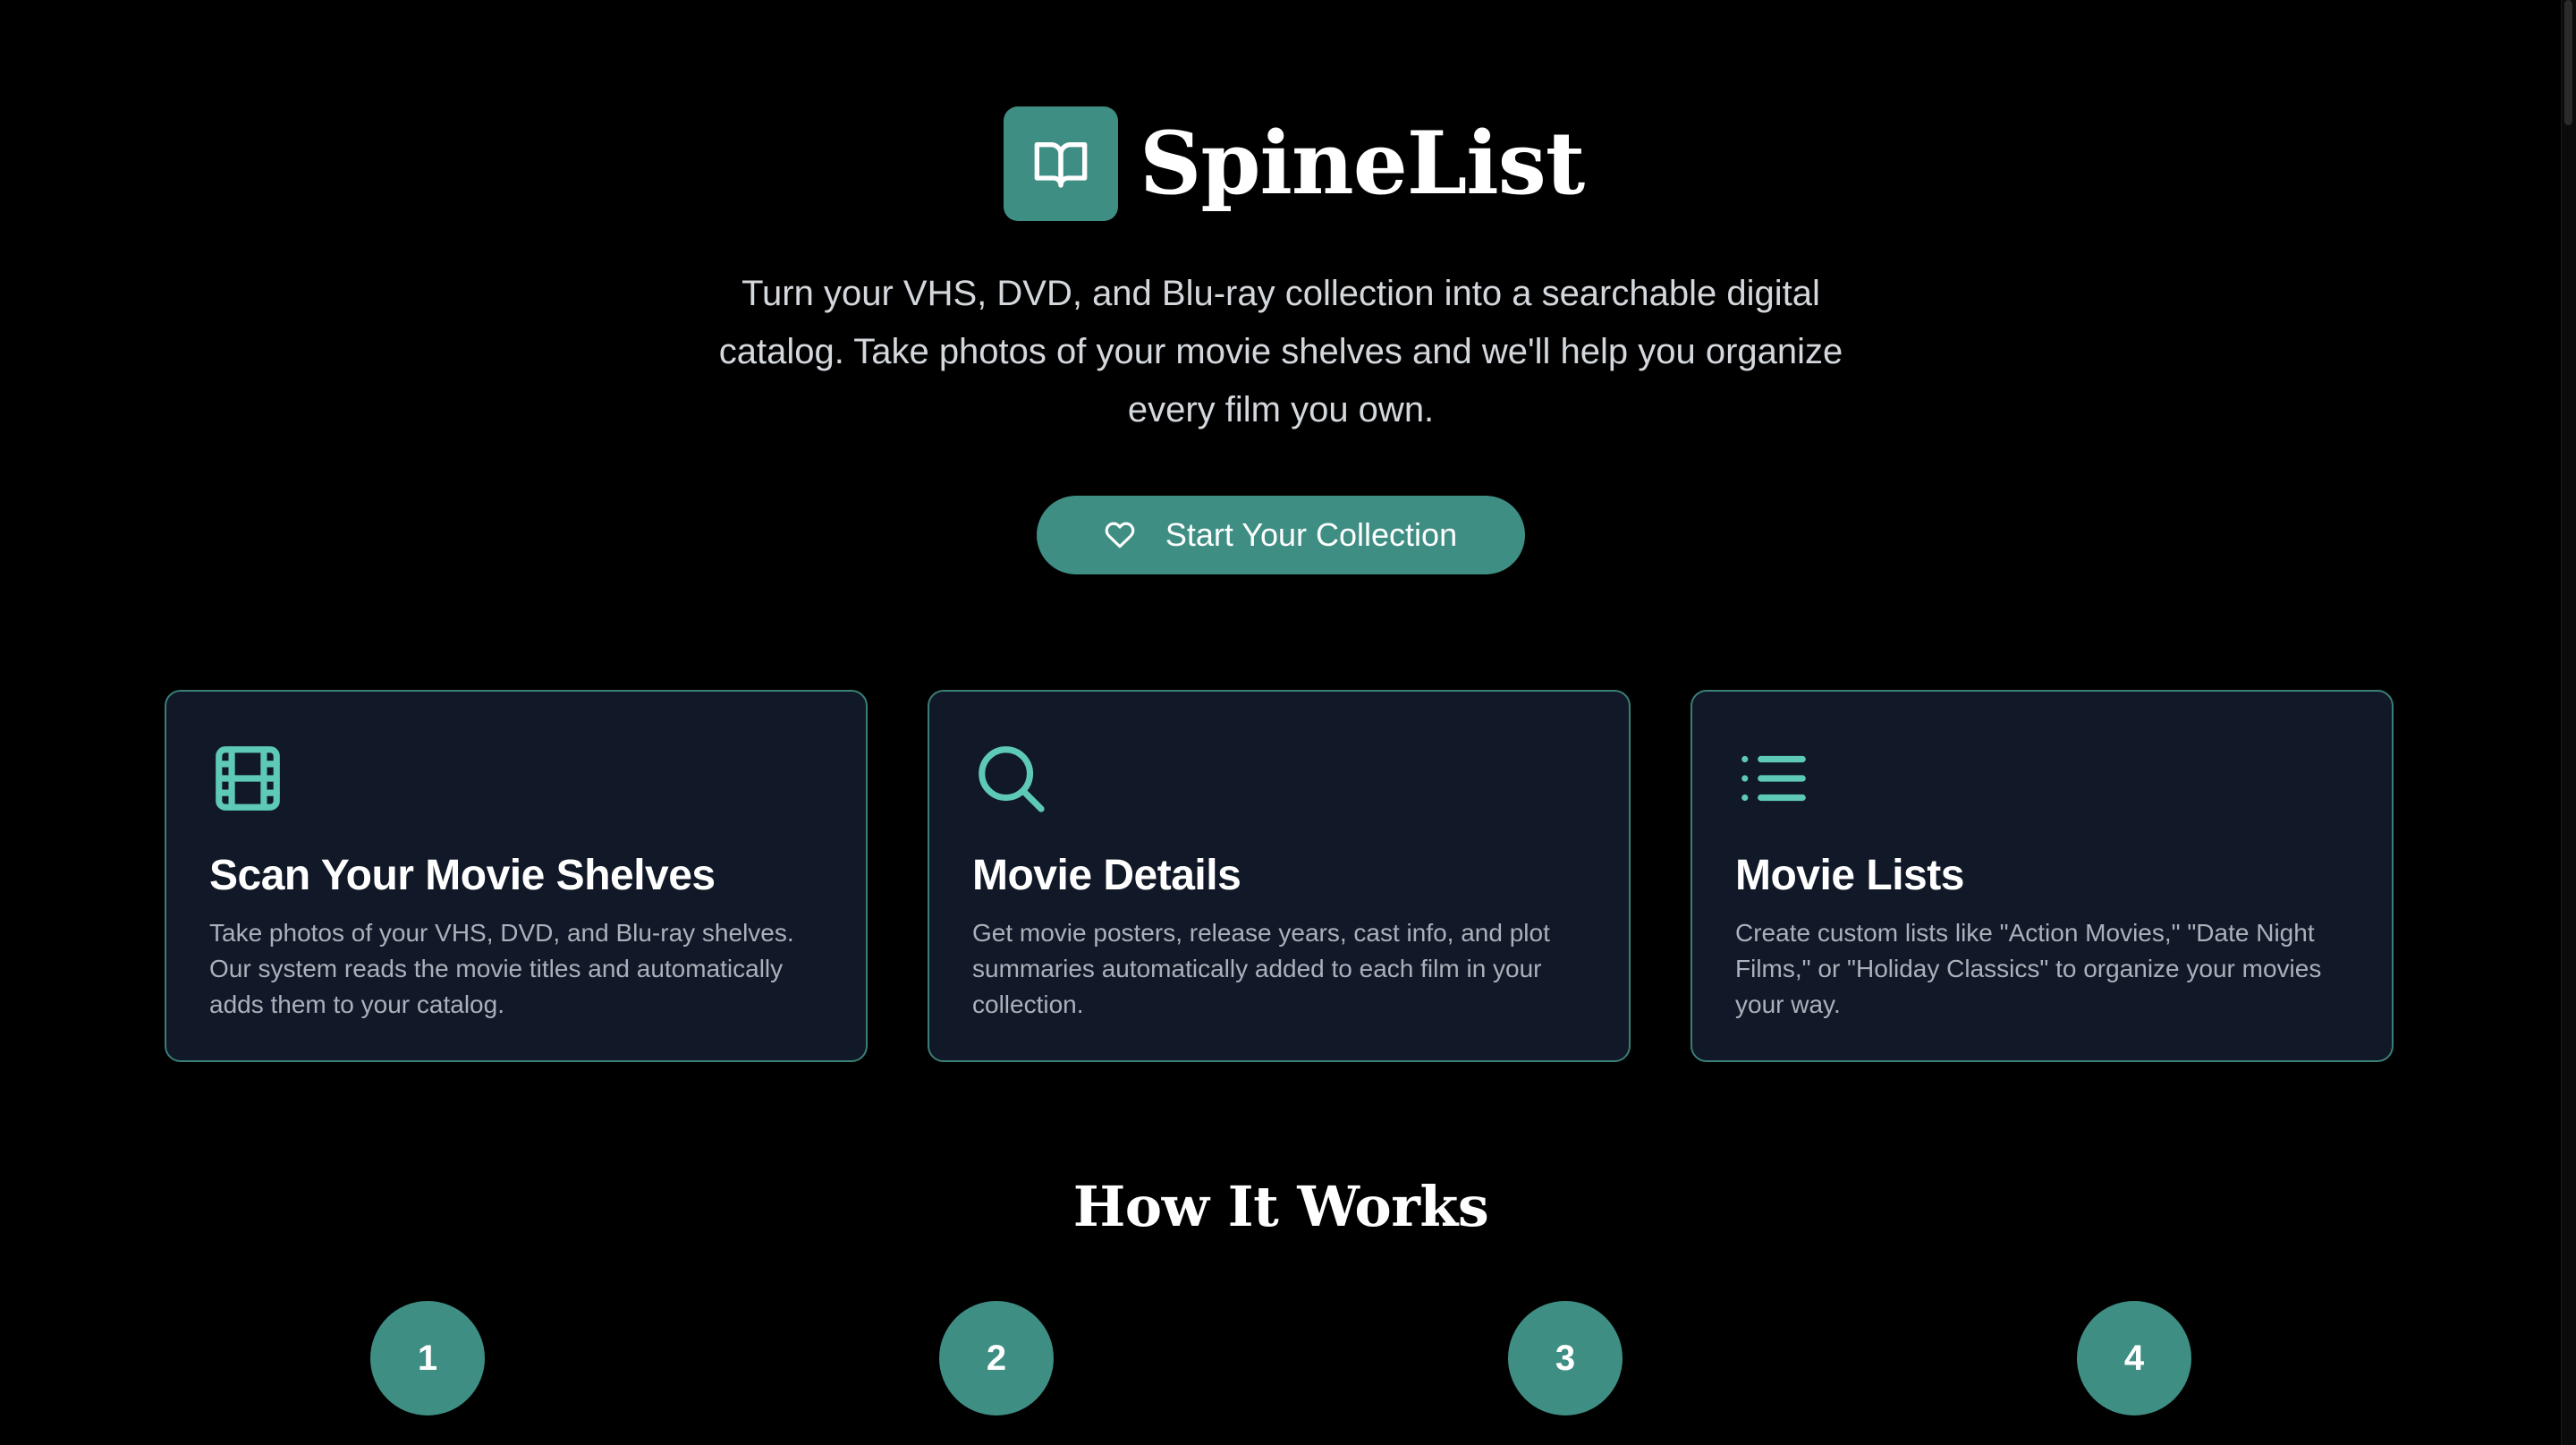 The image size is (2576, 1445). Describe the element at coordinates (1106, 875) in the screenshot. I see `feature-title: Movie Details` at that location.